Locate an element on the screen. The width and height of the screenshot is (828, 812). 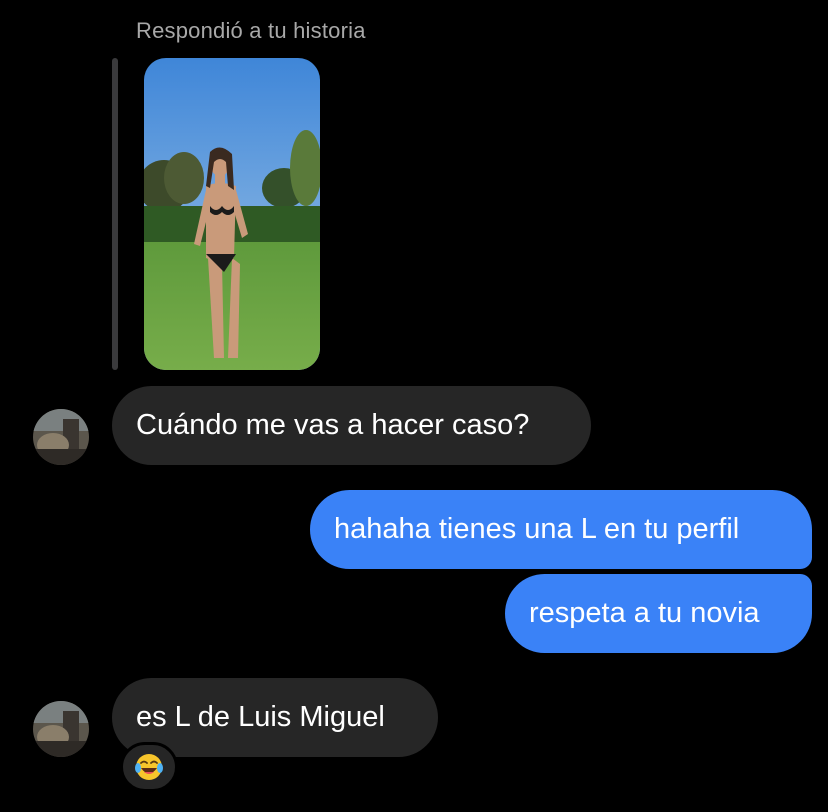
message-bubble-outgoing: respeta a tu novia is located at coordinates (658, 613).